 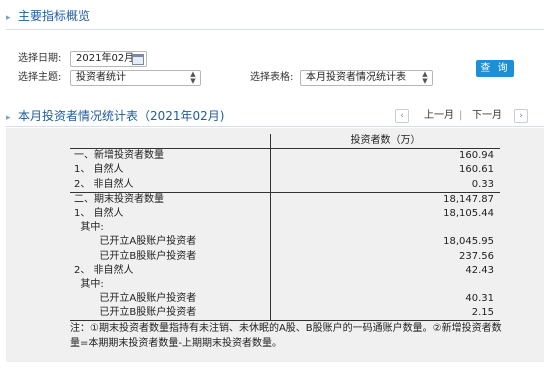 I want to click on prev-month-link: 上一月, so click(x=439, y=116).